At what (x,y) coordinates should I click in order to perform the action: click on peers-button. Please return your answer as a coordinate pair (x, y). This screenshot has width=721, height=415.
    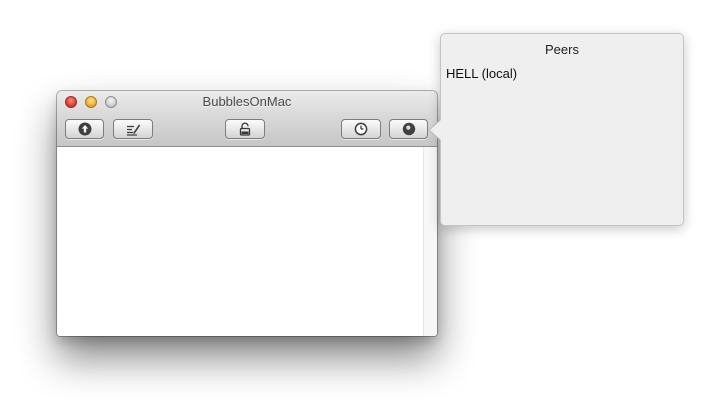
    Looking at the image, I should click on (408, 129).